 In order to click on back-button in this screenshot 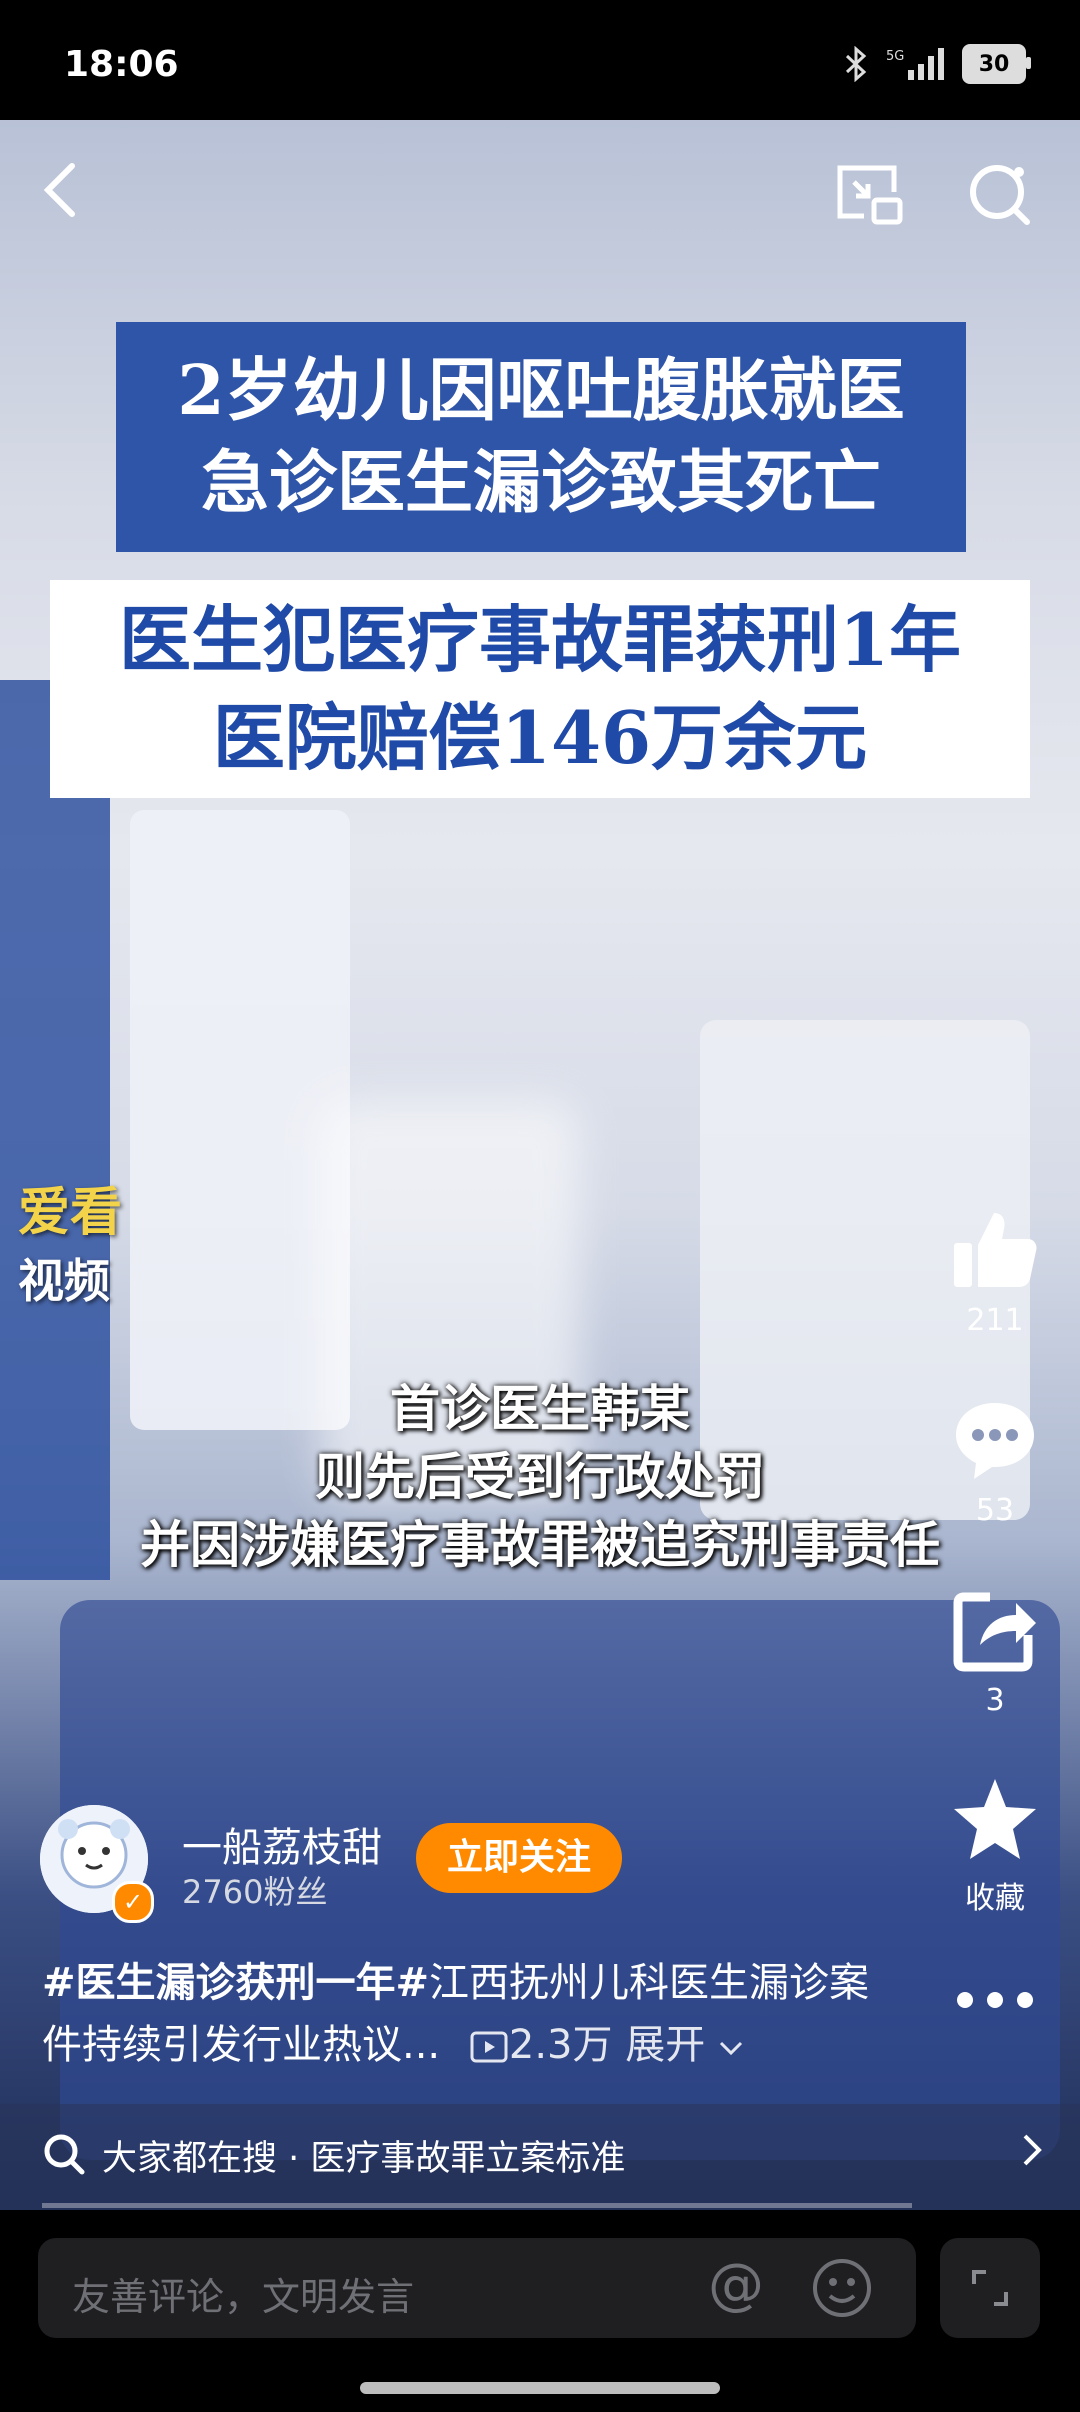, I will do `click(60, 190)`.